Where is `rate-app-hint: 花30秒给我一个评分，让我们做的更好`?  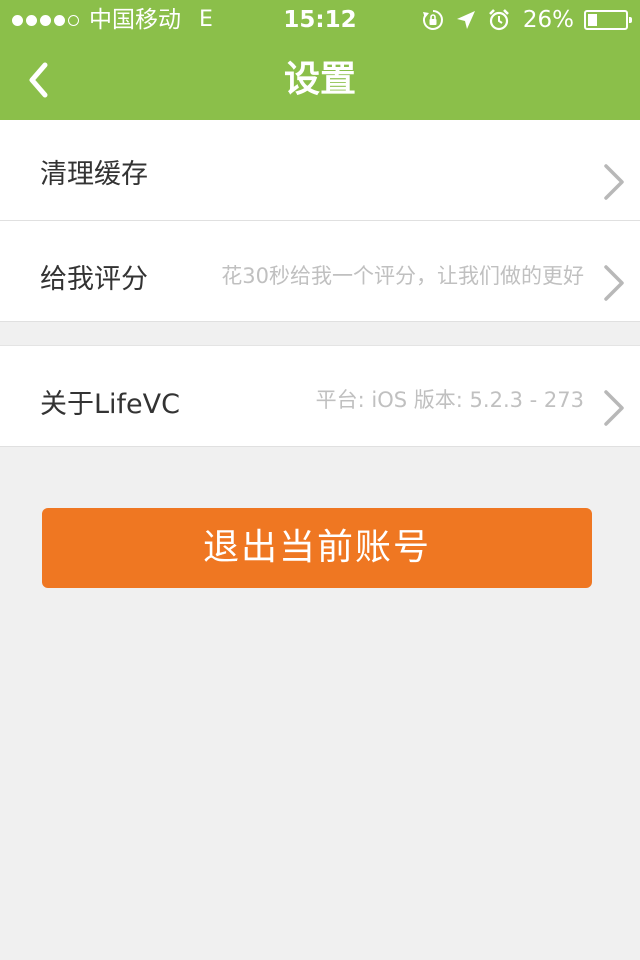
rate-app-hint: 花30秒给我一个评分，让我们做的更好 is located at coordinates (402, 276).